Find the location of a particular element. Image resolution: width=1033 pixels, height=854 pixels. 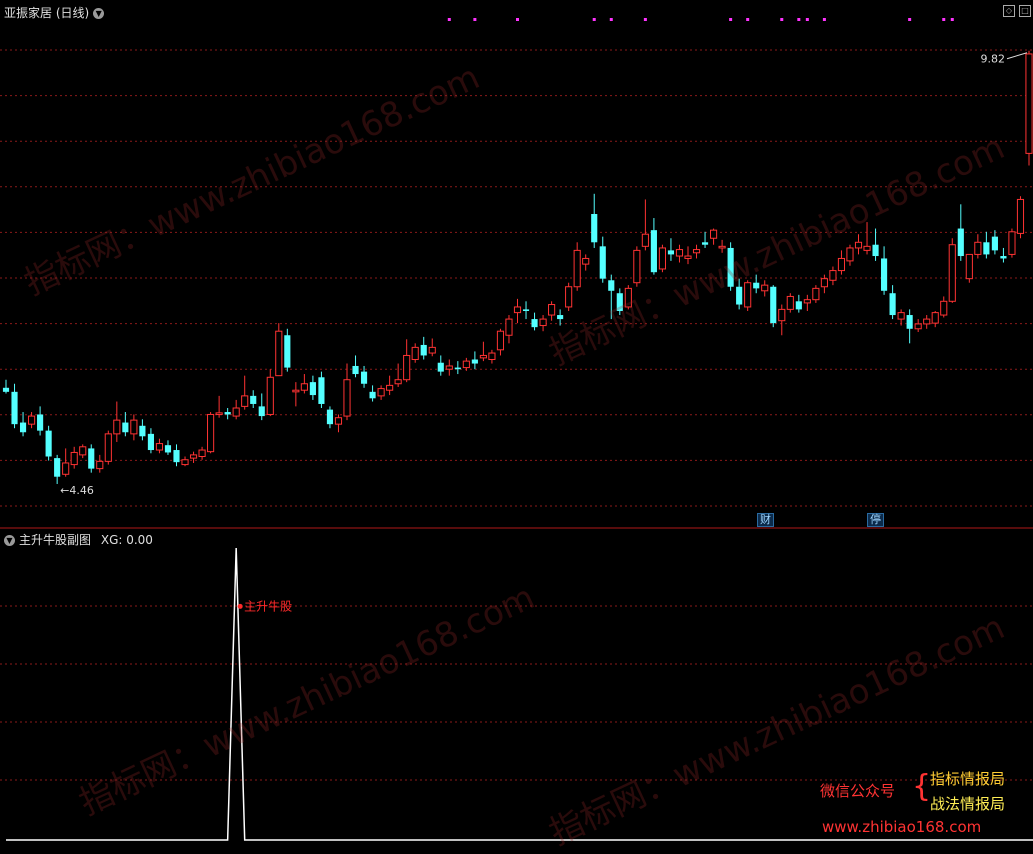

title-dropdown-icon: ▼ is located at coordinates (99, 13).